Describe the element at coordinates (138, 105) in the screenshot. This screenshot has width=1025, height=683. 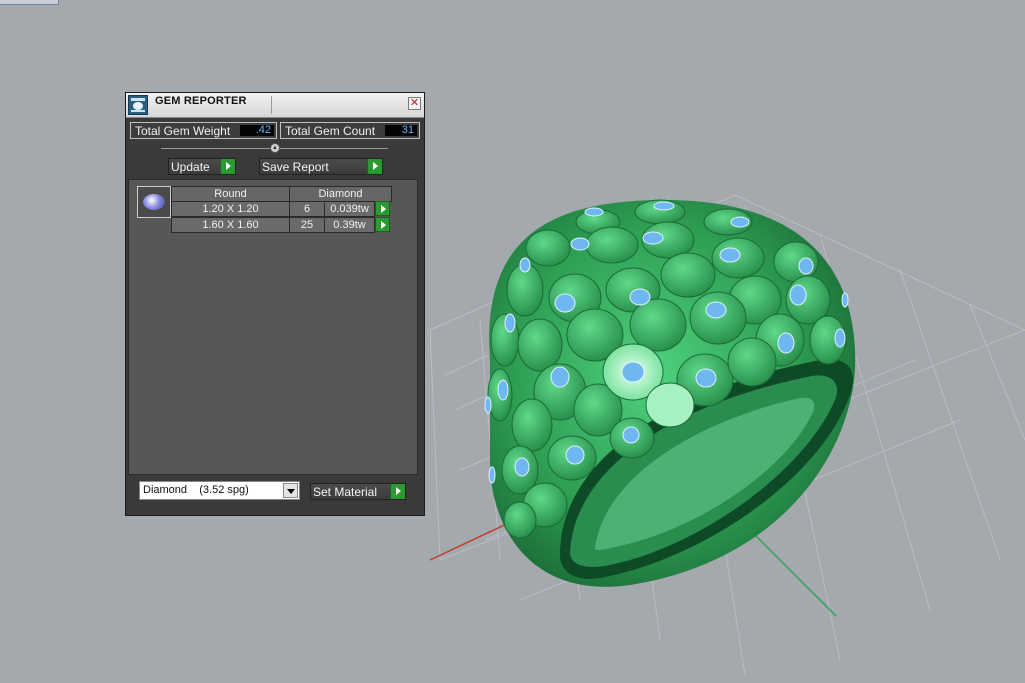
I see `gem-reporter-icon` at that location.